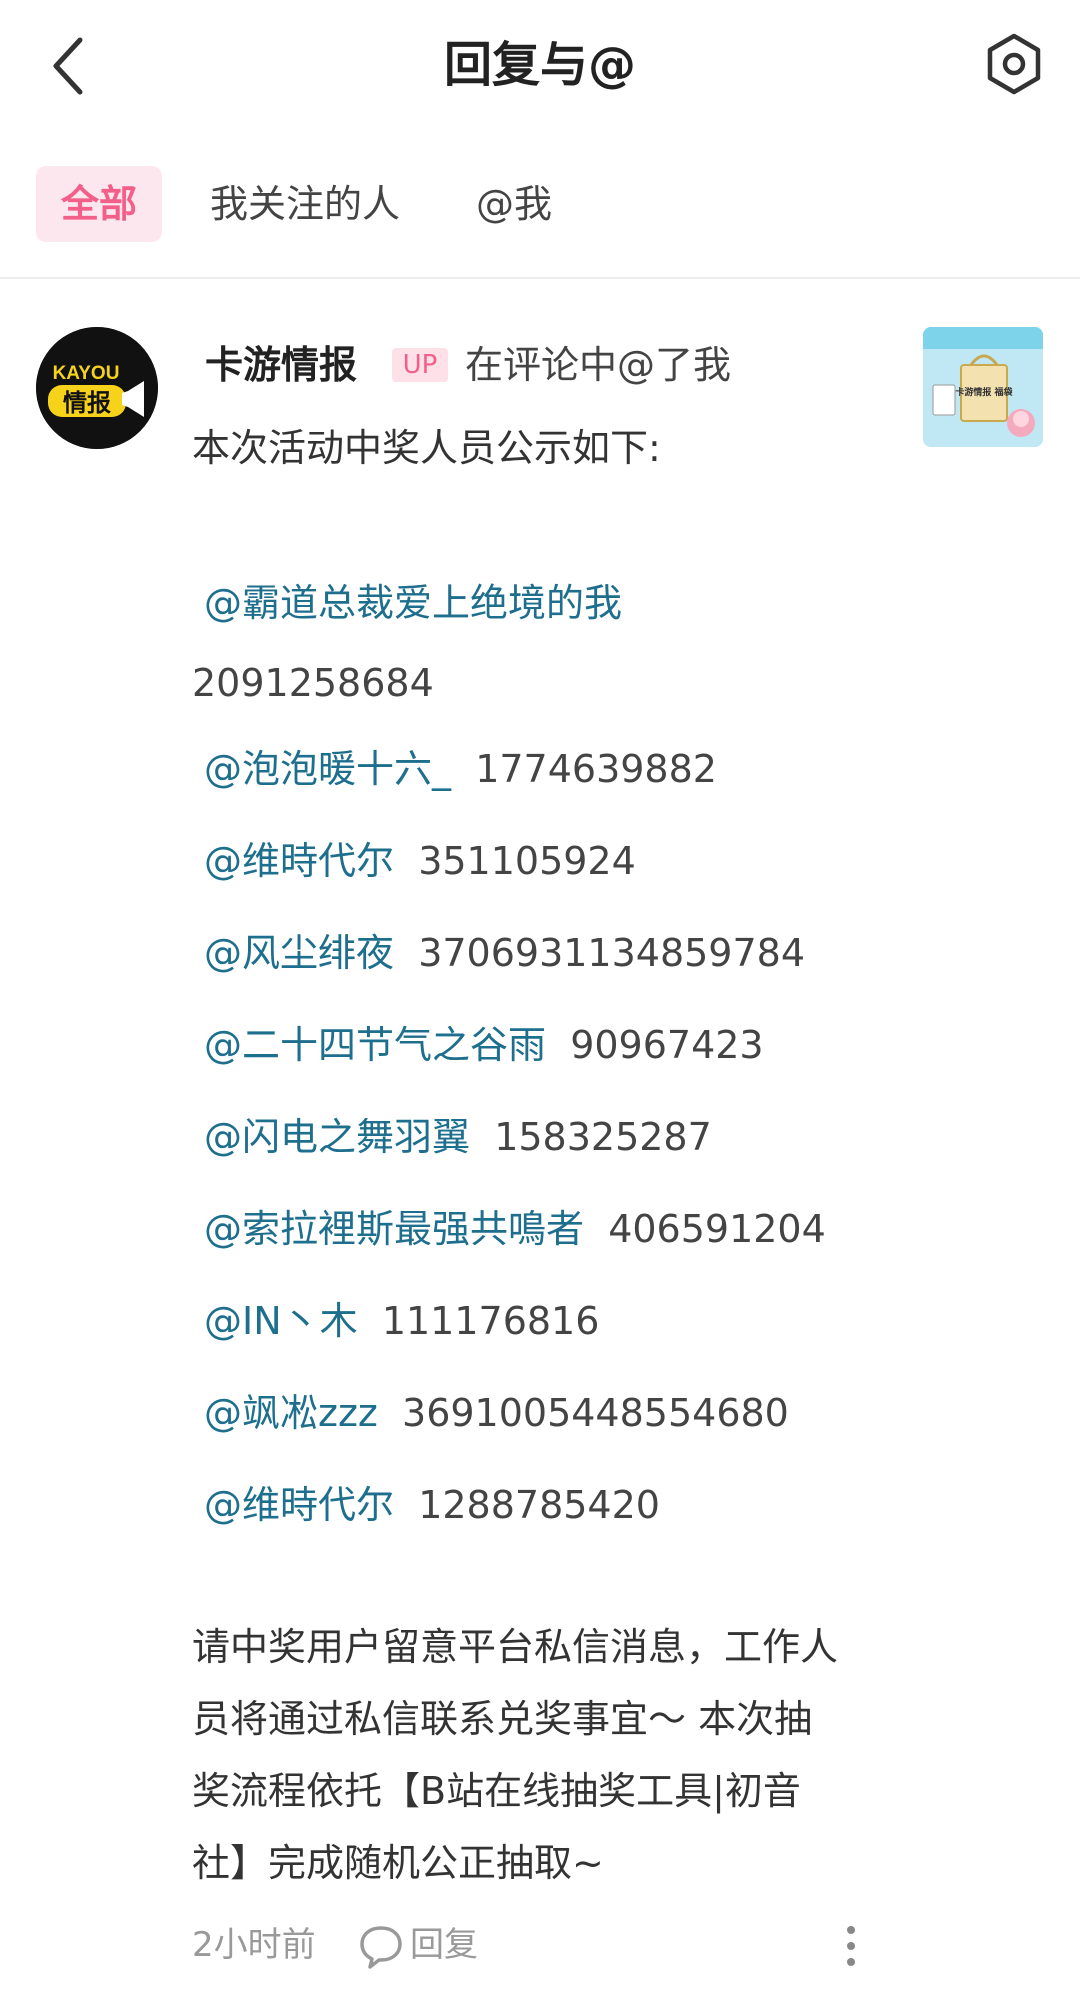 The image size is (1080, 2014). Describe the element at coordinates (299, 953) in the screenshot. I see `winner-mention: @风尘绯夜` at that location.